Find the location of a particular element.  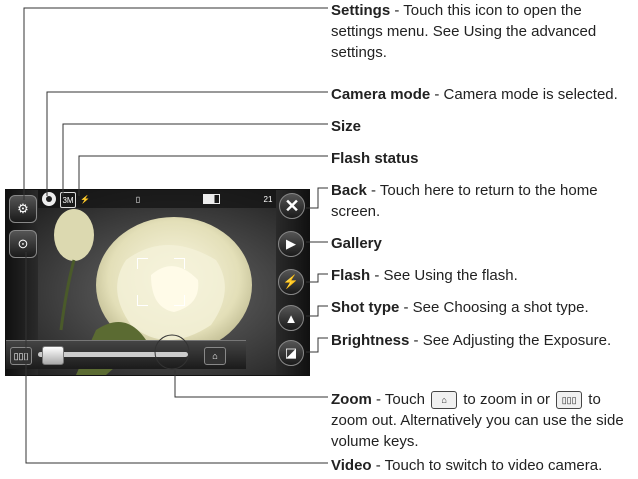

annotation-text: - Touch is located at coordinates (400, 399).